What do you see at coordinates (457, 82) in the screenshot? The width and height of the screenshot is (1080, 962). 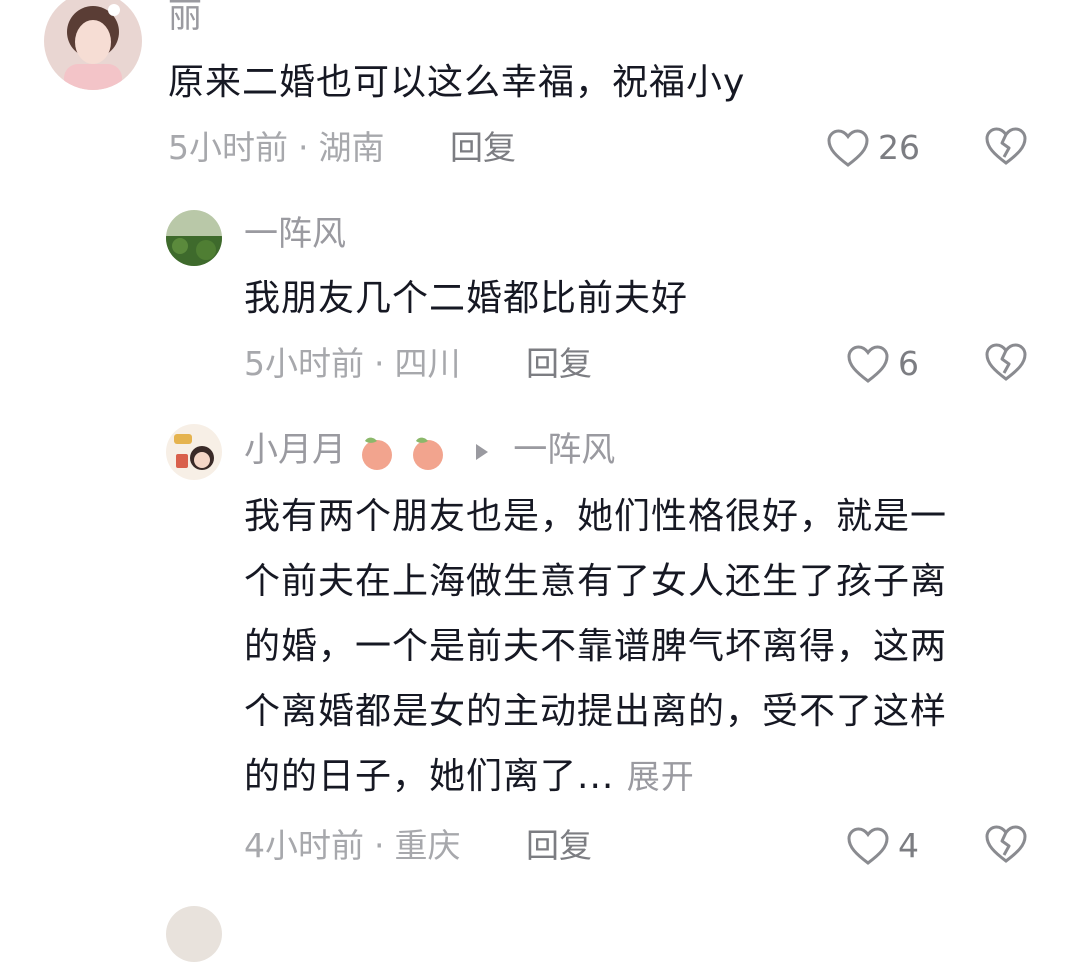 I see `comment-text: 原来二婚也可以这么幸福，祝福小y` at bounding box center [457, 82].